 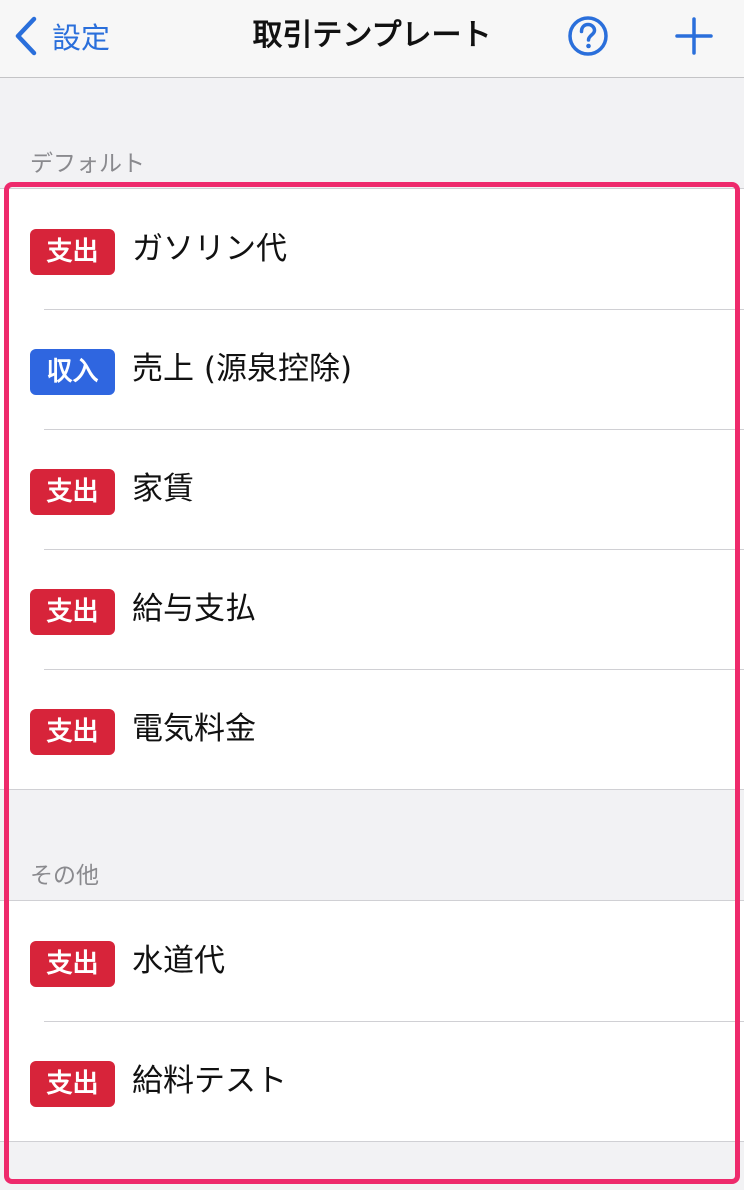 I want to click on template-row: 支出 給与支払, so click(x=372, y=609).